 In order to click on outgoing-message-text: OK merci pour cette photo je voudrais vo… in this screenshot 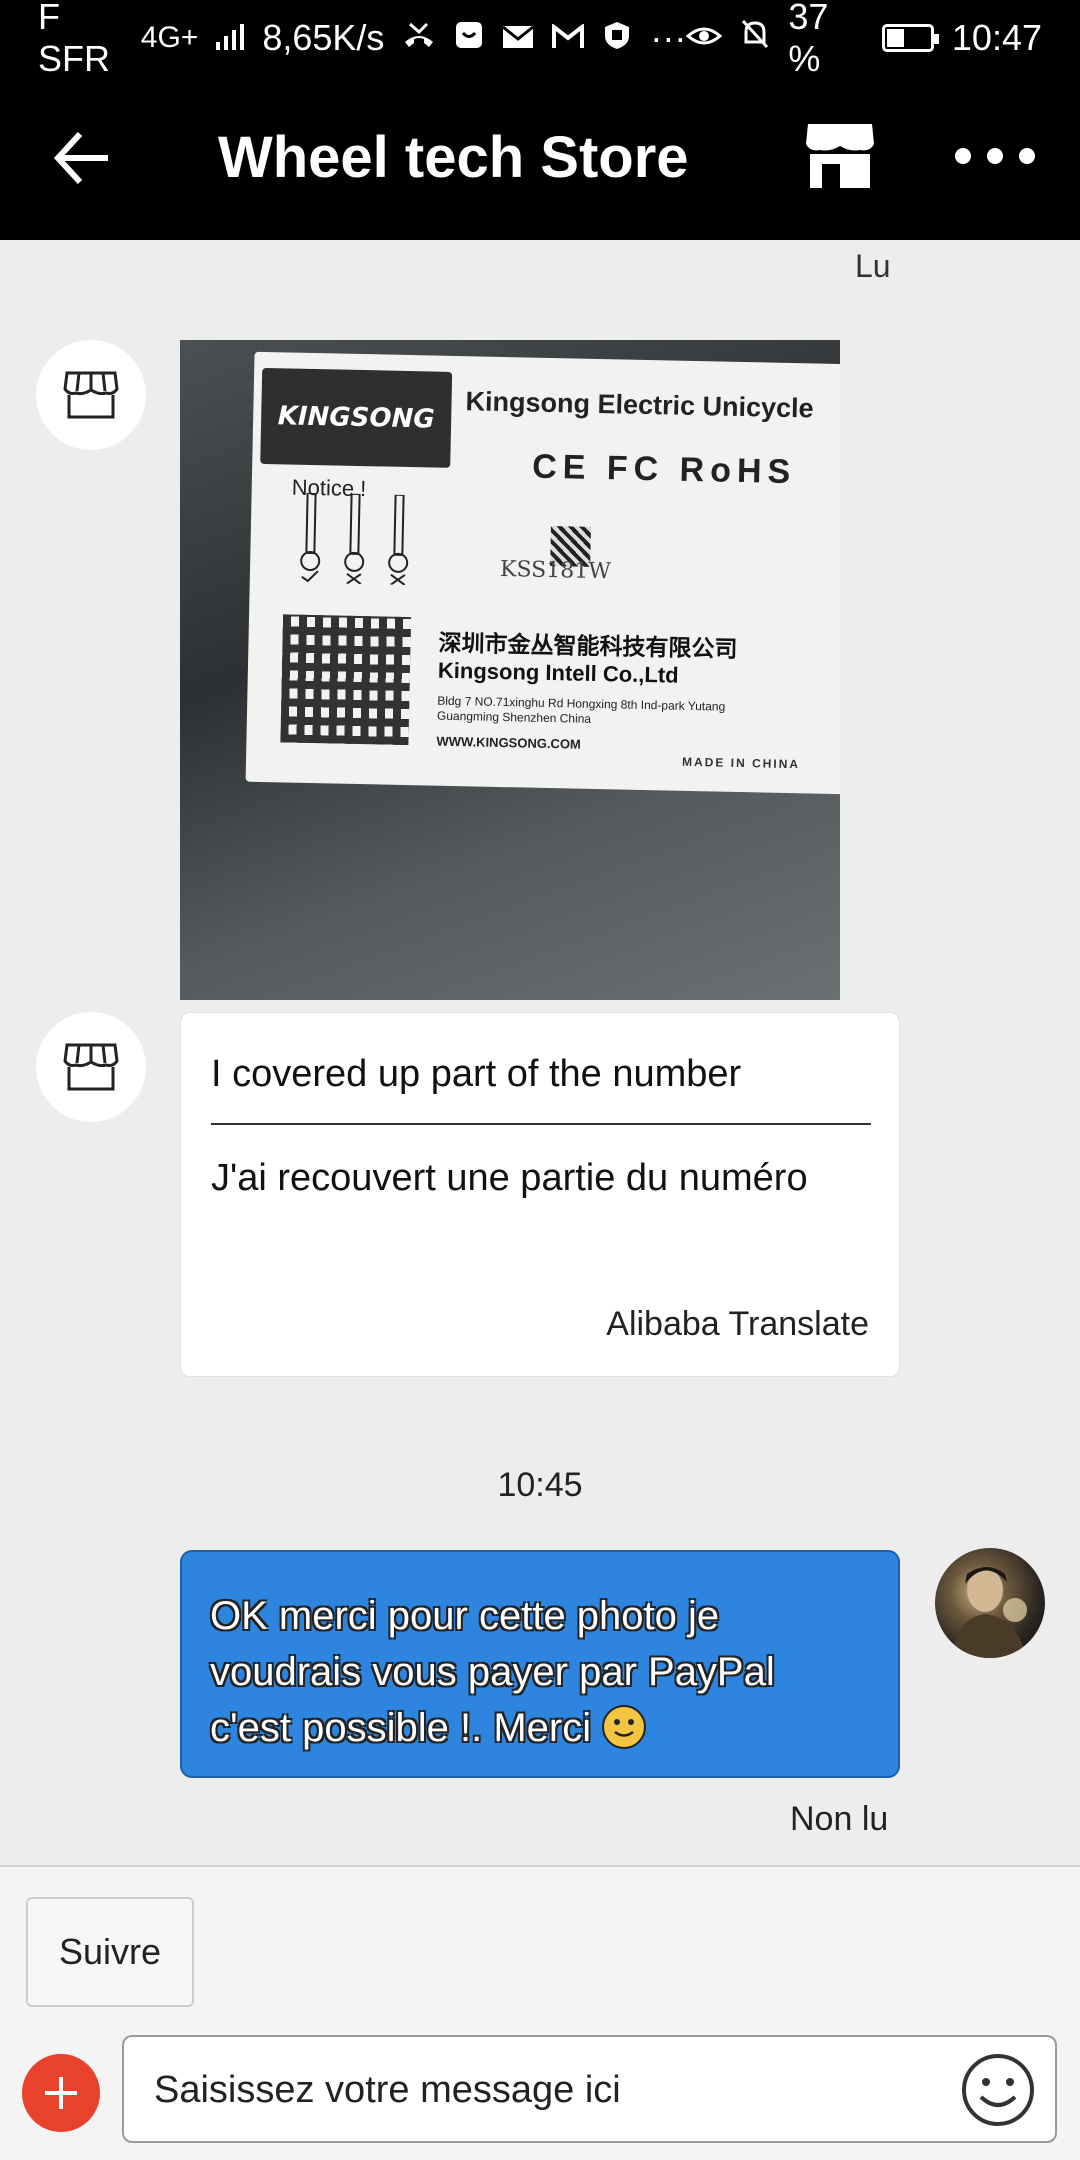, I will do `click(492, 1672)`.